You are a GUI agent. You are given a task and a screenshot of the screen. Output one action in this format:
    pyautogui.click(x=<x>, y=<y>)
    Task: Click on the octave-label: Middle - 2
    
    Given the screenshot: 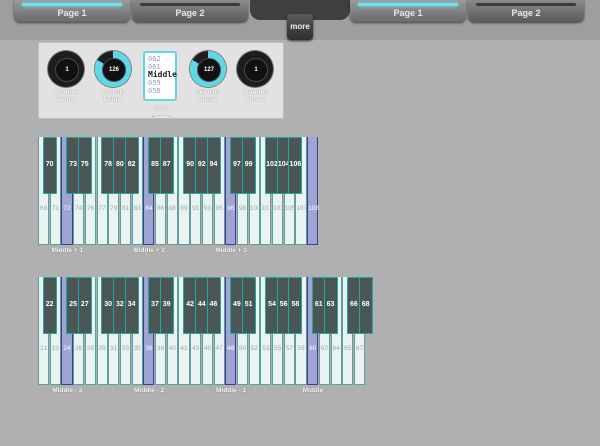 What is the action you would take?
    pyautogui.click(x=149, y=390)
    